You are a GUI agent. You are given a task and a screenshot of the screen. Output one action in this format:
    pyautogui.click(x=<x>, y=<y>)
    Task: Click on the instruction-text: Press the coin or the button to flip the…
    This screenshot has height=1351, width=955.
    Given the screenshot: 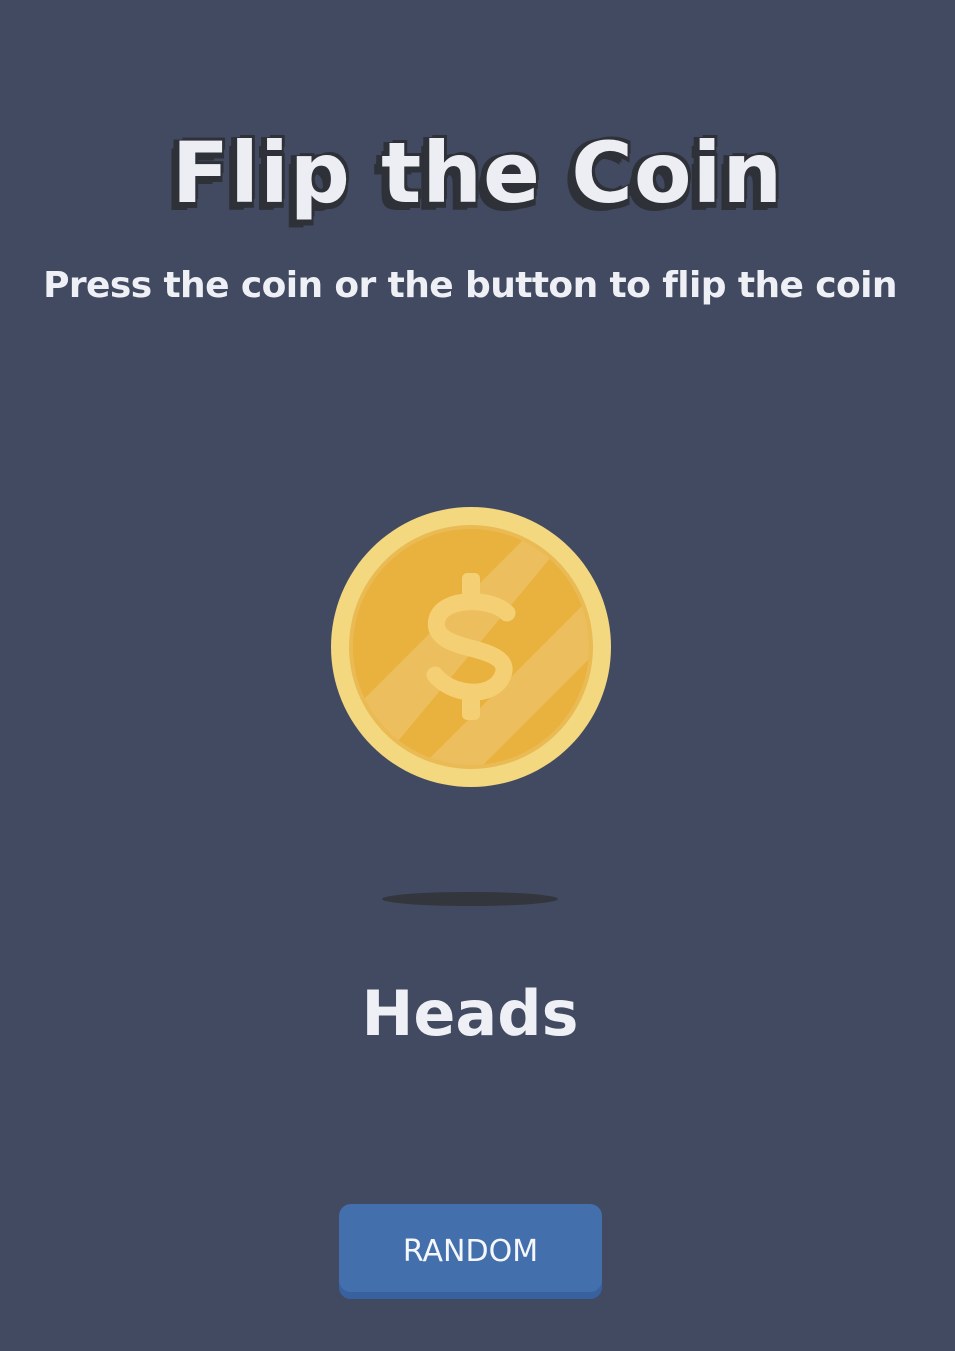 What is the action you would take?
    pyautogui.click(x=470, y=285)
    